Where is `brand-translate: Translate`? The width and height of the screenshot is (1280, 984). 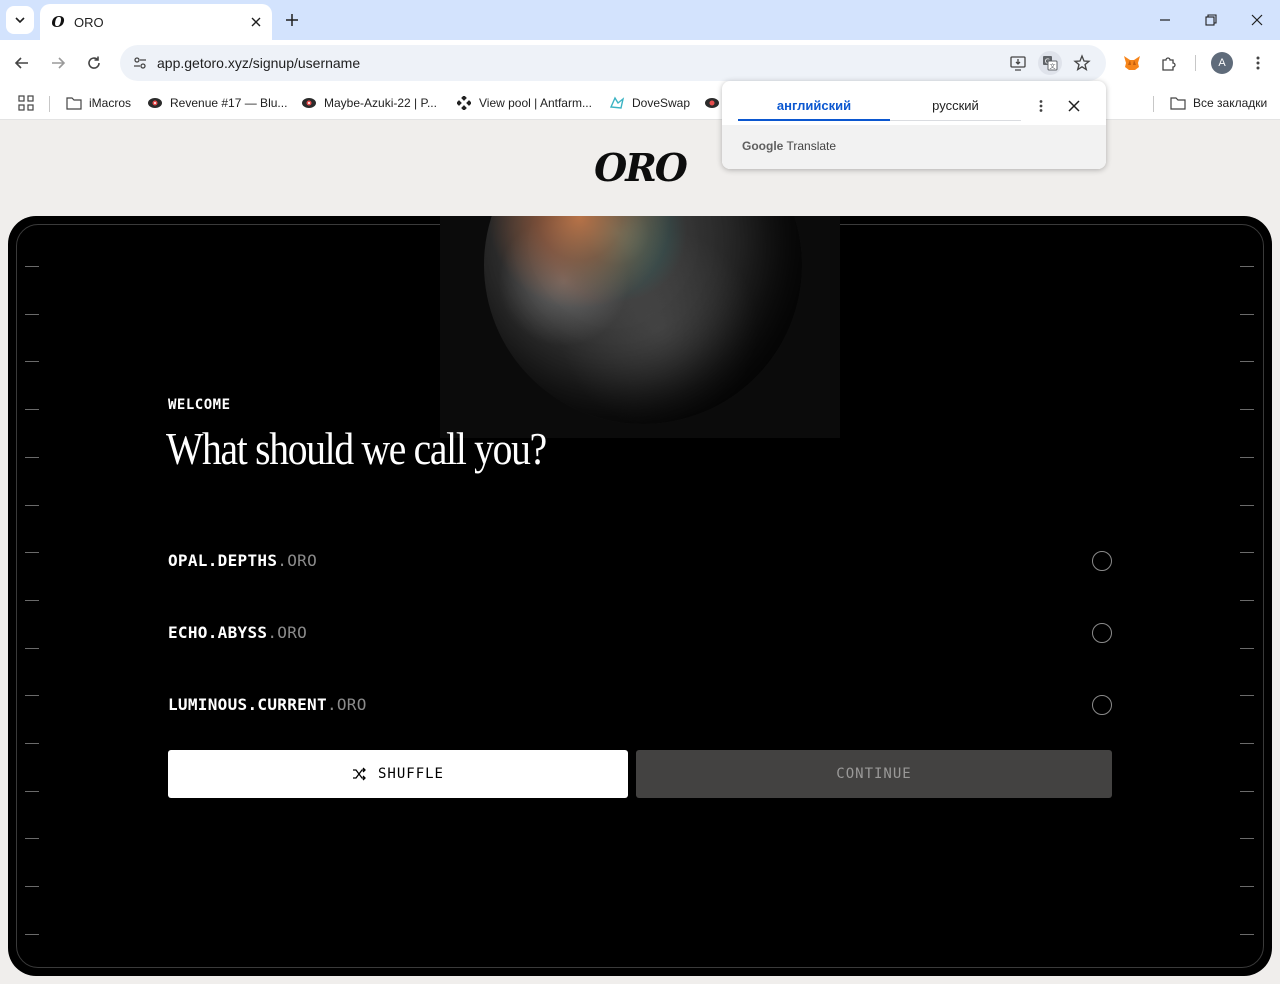 brand-translate: Translate is located at coordinates (811, 146).